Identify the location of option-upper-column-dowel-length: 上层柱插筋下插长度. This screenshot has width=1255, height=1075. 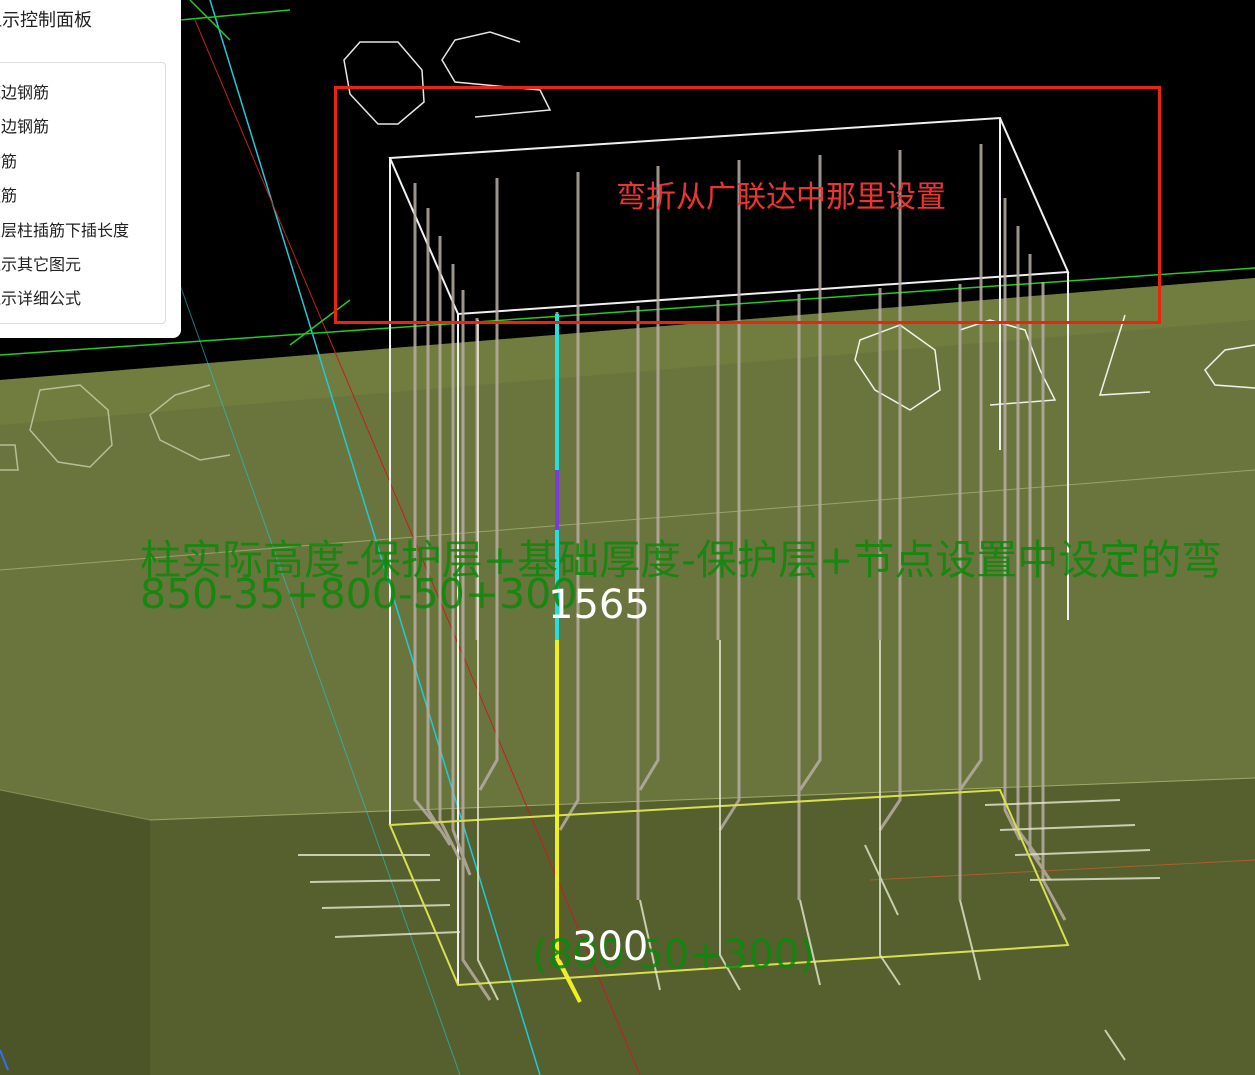
(64, 229).